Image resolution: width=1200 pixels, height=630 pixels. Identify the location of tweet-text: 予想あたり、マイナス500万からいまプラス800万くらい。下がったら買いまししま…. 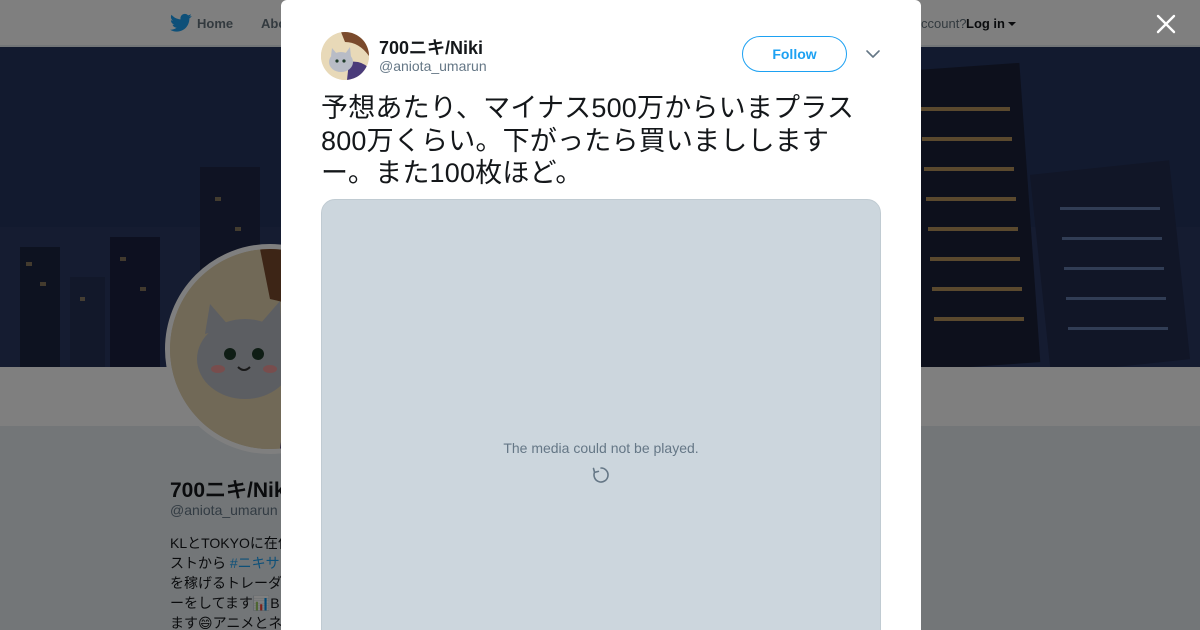
(588, 140).